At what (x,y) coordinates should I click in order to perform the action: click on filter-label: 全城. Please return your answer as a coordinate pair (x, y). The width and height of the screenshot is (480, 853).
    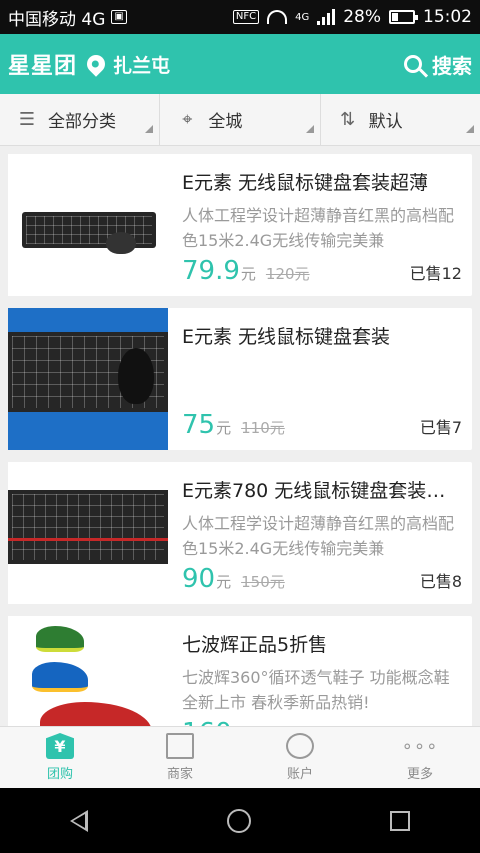
    Looking at the image, I should click on (225, 122).